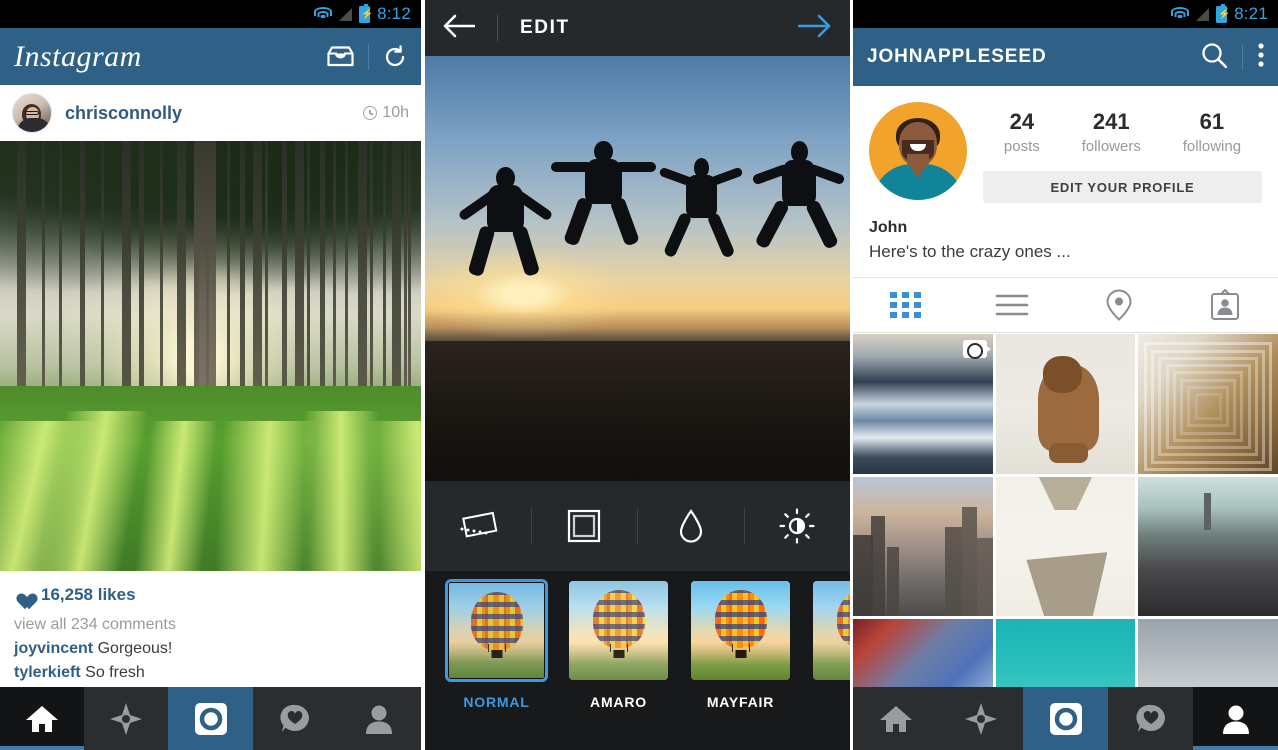  What do you see at coordinates (918, 151) in the screenshot?
I see `profile-avatar` at bounding box center [918, 151].